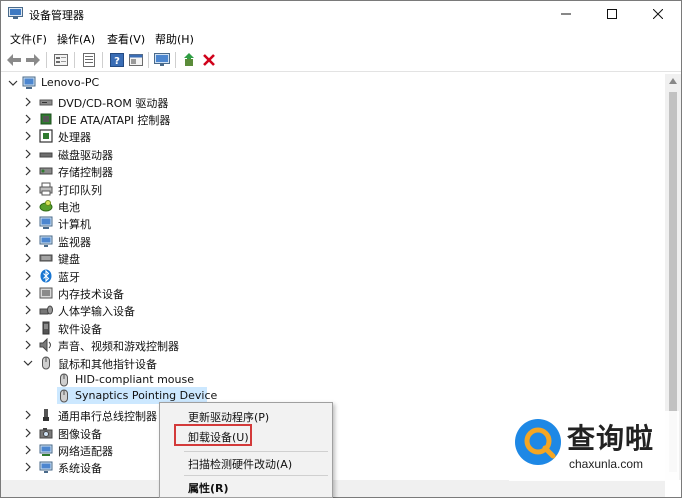 Image resolution: width=682 pixels, height=498 pixels. Describe the element at coordinates (134, 379) in the screenshot. I see `tree-child-label: HID-compliant mouse` at that location.